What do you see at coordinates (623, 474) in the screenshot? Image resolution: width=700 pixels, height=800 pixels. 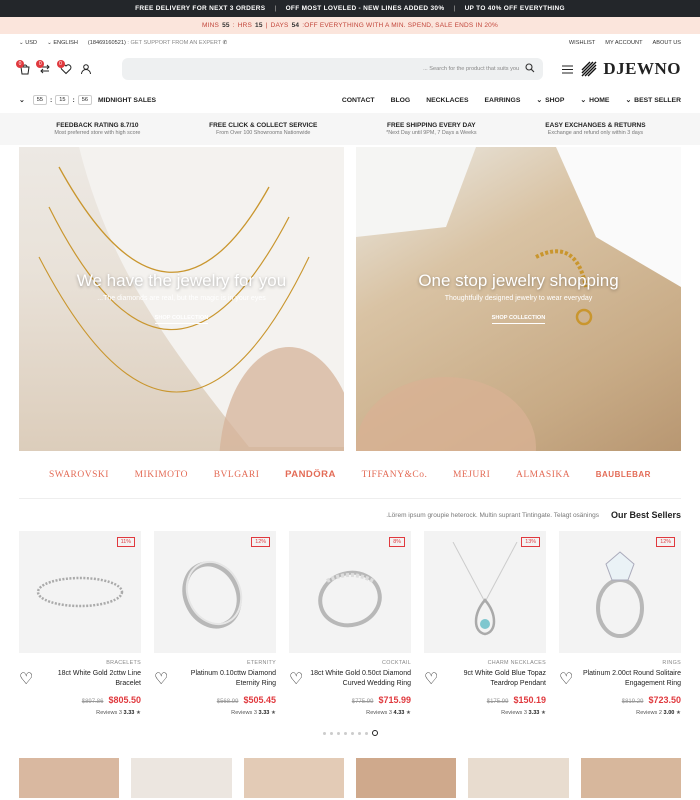 I see `brand-baublebar: BAUBLEBAR` at bounding box center [623, 474].